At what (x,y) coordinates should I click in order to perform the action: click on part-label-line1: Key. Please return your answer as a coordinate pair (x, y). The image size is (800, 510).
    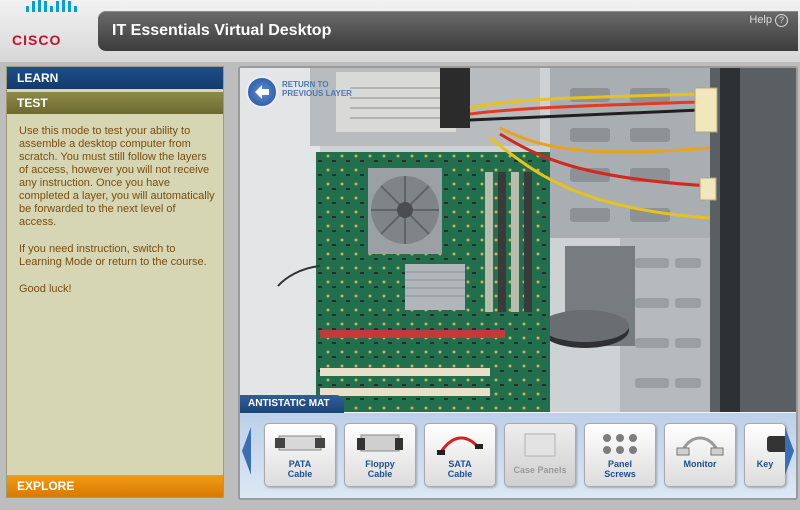
    Looking at the image, I should click on (765, 464).